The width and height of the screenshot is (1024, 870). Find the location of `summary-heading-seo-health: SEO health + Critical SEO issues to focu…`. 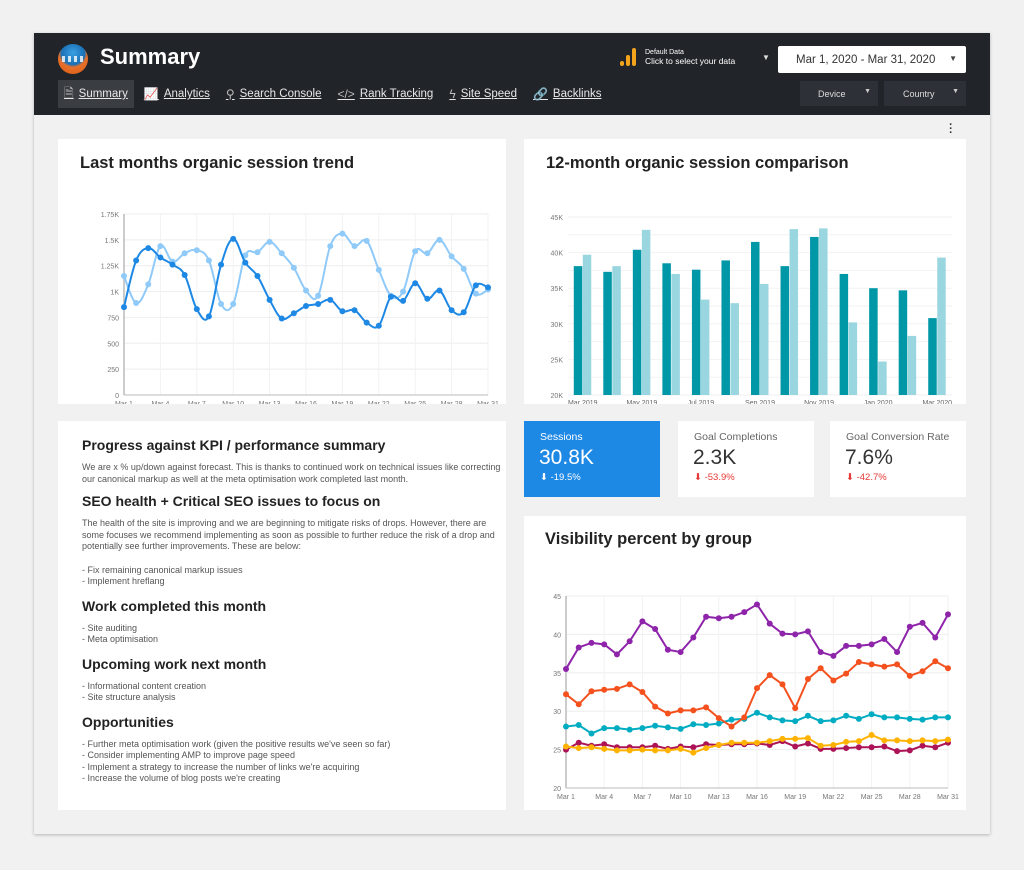

summary-heading-seo-health: SEO health + Critical SEO issues to focu… is located at coordinates (231, 501).